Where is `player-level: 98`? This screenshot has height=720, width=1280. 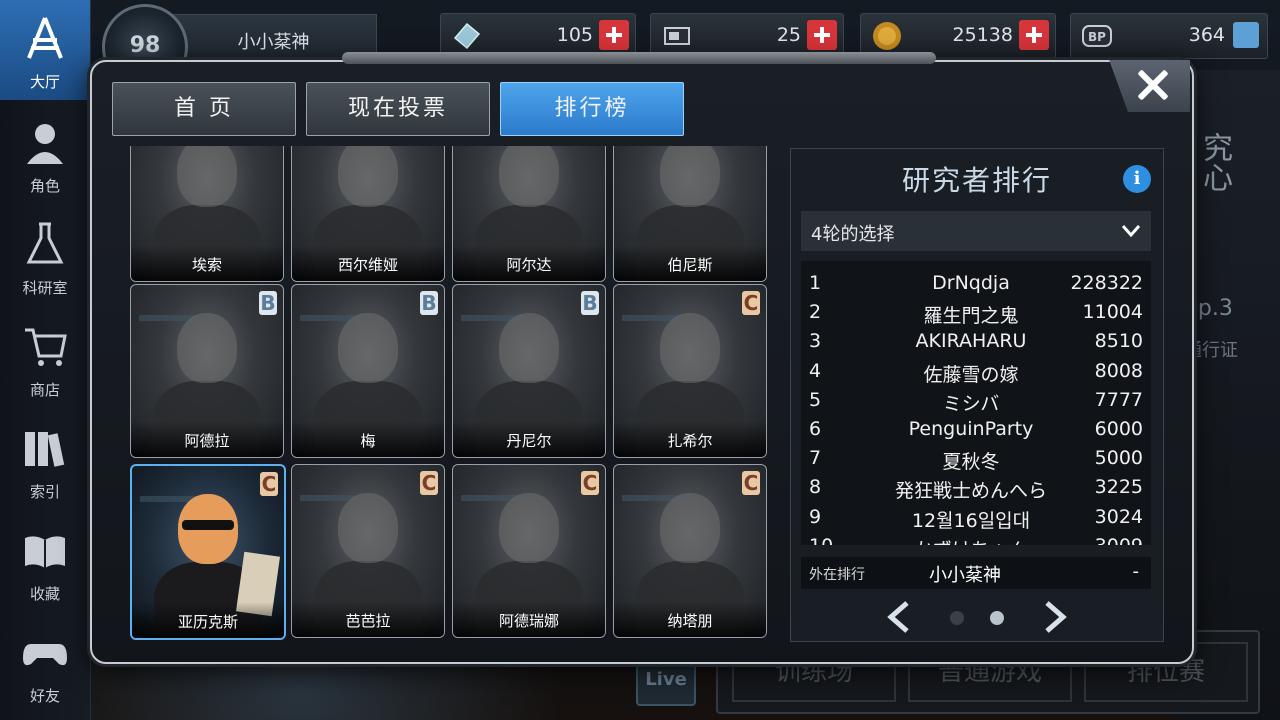
player-level: 98 is located at coordinates (145, 45).